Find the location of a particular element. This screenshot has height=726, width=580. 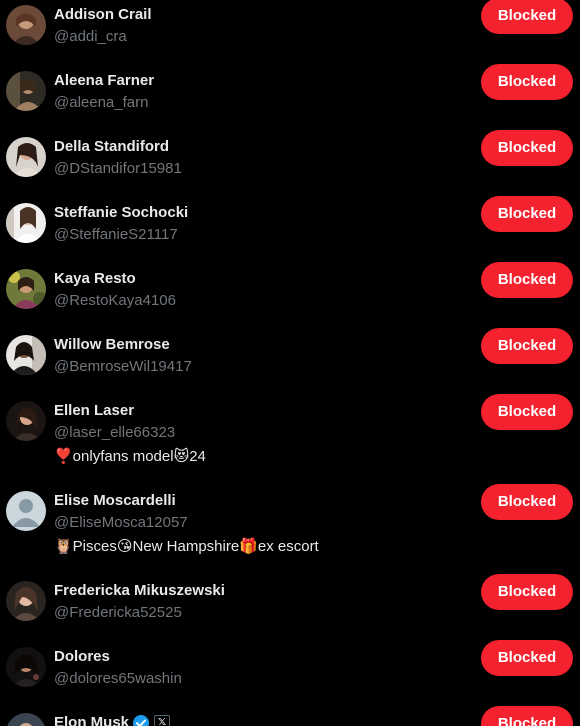

list-item: Aleena Farner @aleena_farn Blocked is located at coordinates (290, 97).